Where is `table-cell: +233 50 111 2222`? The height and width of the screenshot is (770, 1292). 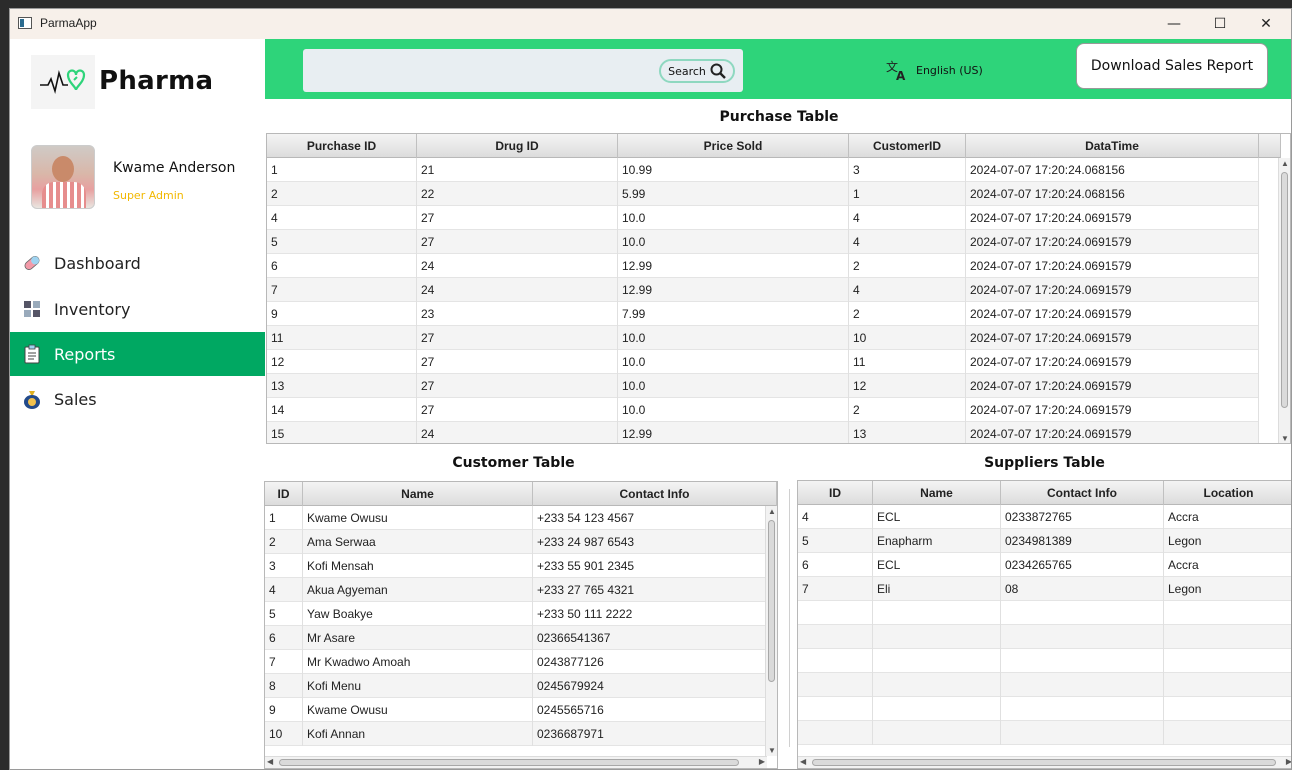
table-cell: +233 50 111 2222 is located at coordinates (655, 614).